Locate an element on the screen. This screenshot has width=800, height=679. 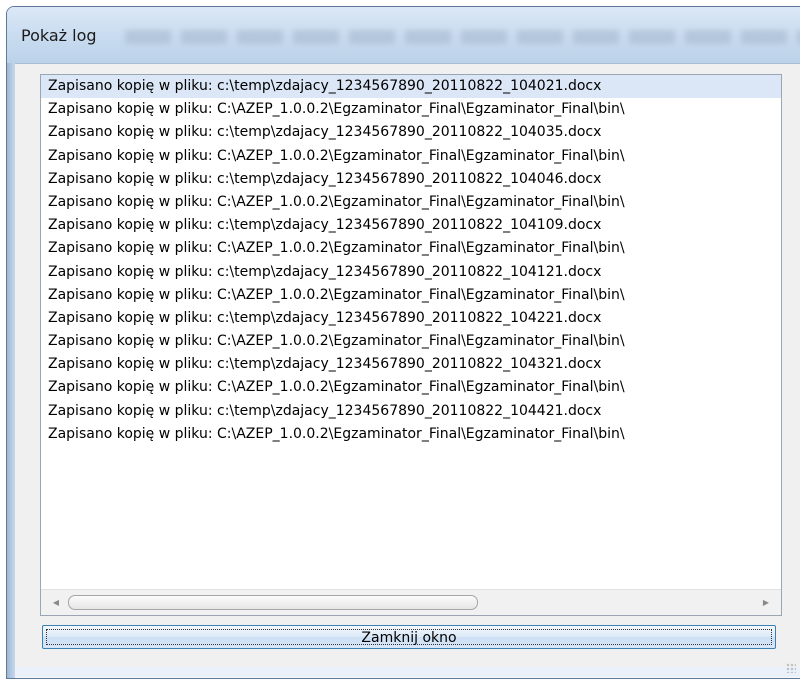
scrollbar-thumb is located at coordinates (273, 602).